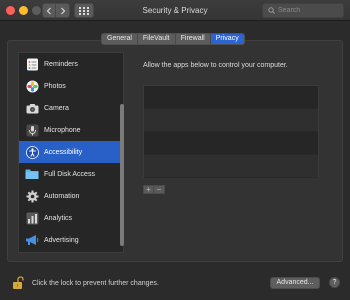 The height and width of the screenshot is (300, 350). I want to click on tab-general: General, so click(120, 39).